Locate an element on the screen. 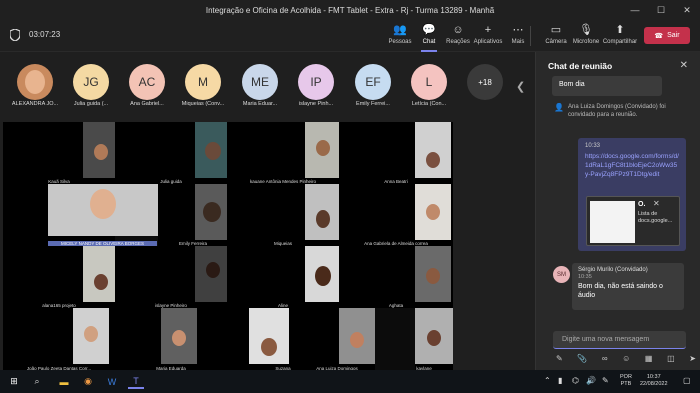  language-indicator: POR PTB is located at coordinates (626, 381).